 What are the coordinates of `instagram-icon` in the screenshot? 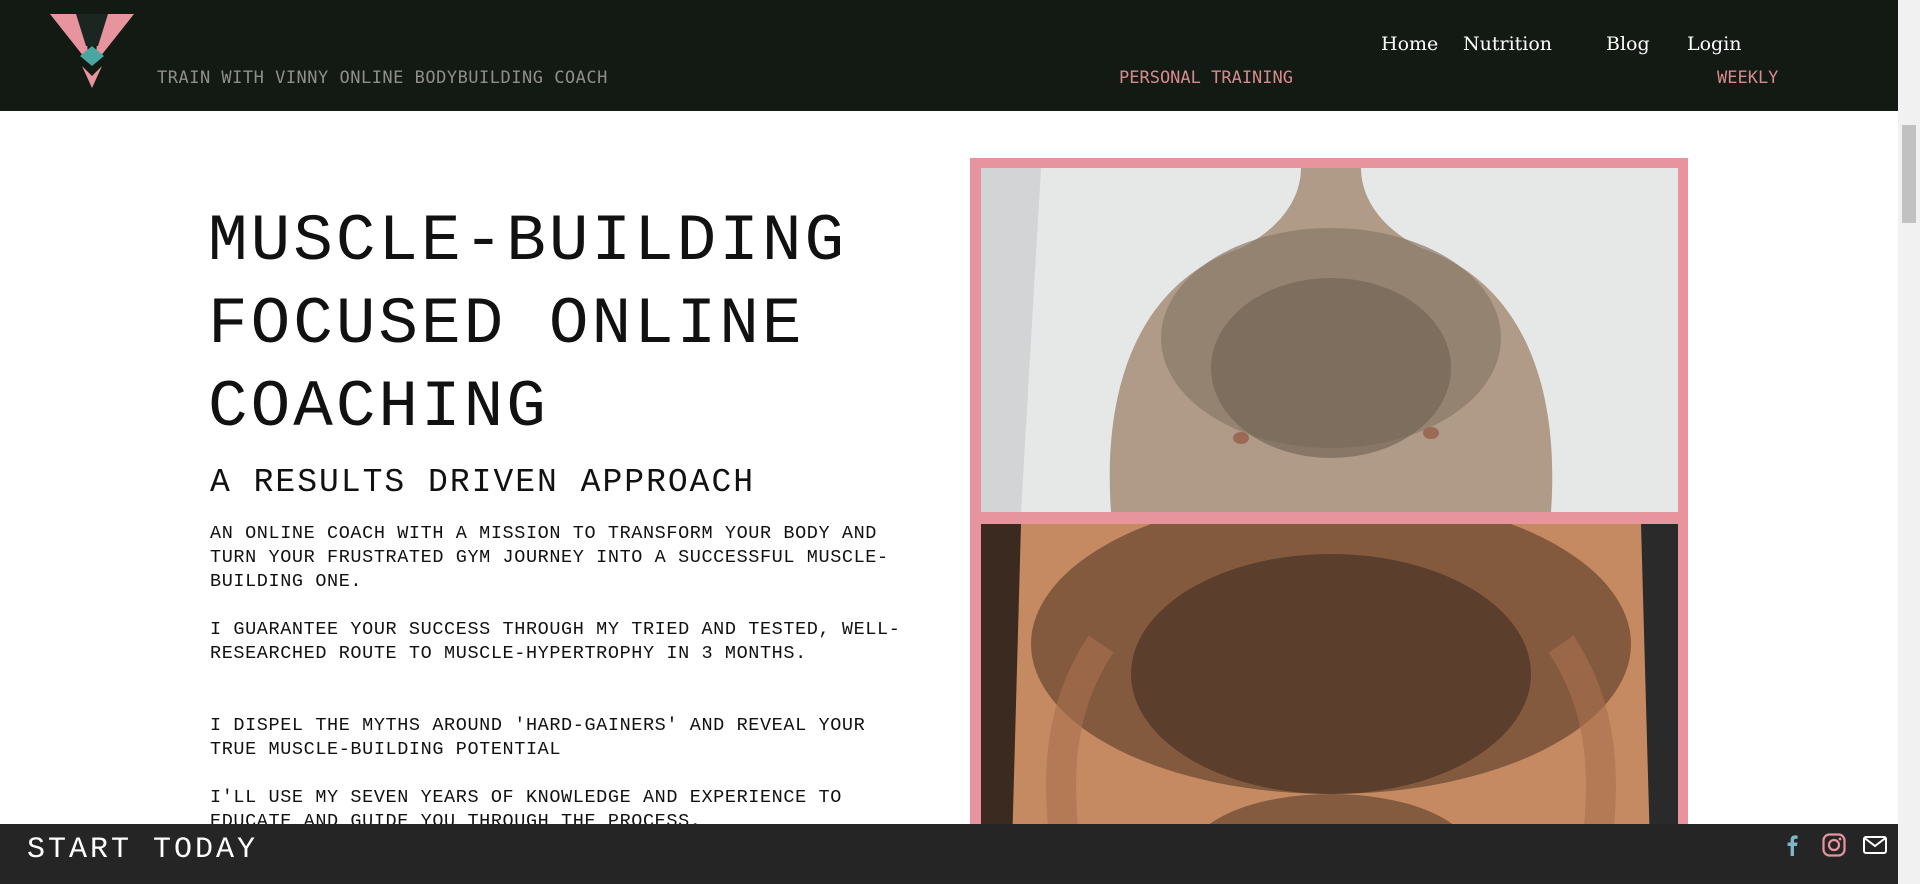 It's located at (1834, 845).